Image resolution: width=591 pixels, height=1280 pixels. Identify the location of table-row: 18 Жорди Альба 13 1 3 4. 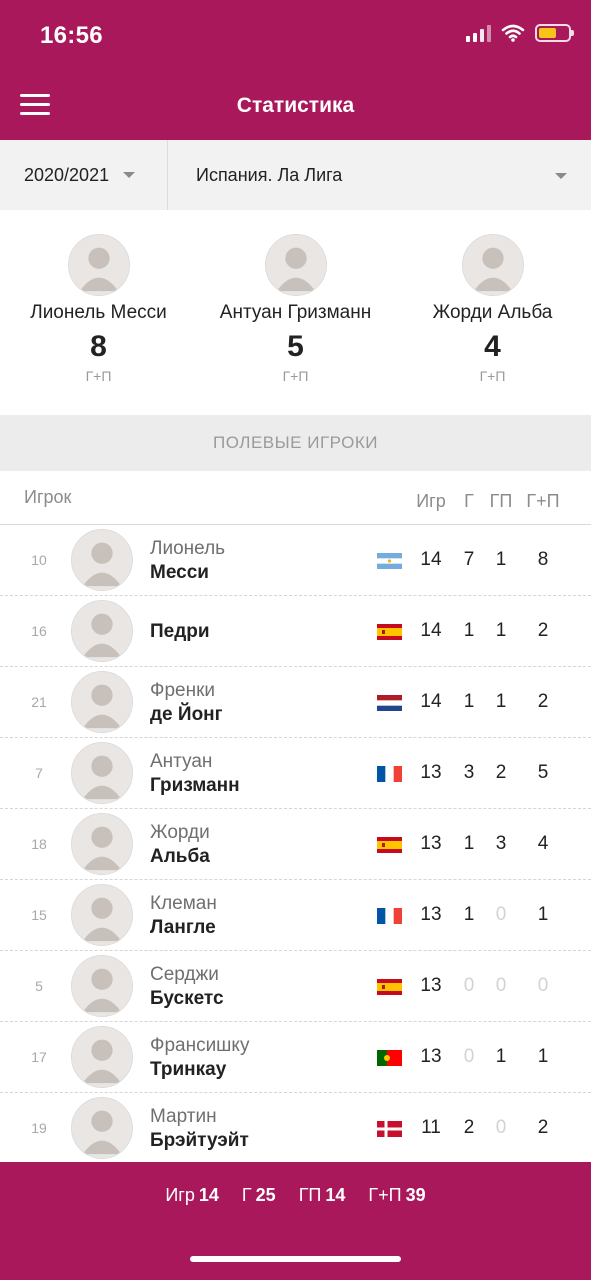
(295, 844).